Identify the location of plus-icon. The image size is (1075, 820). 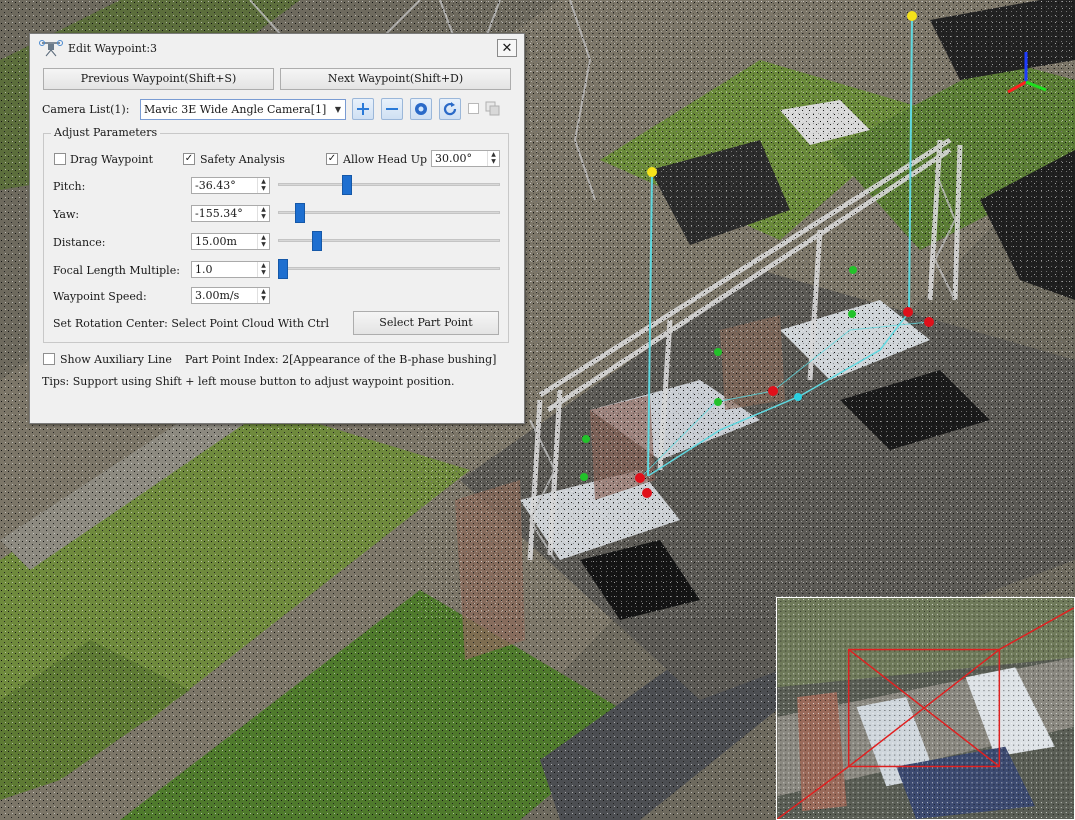
(363, 109).